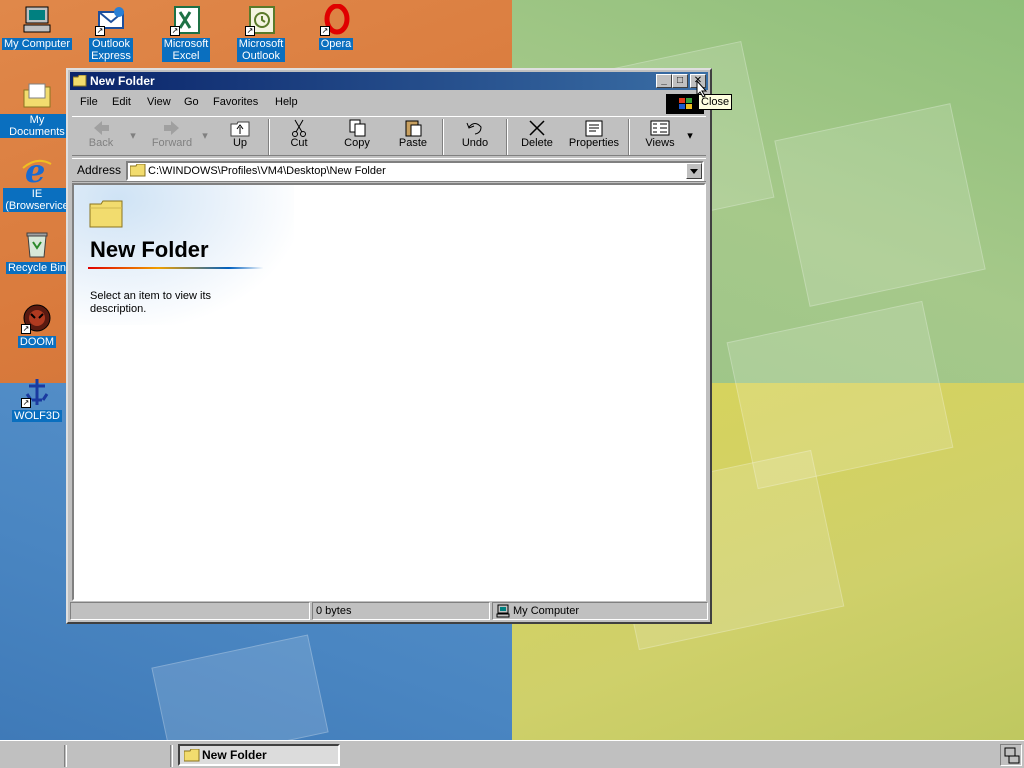 The width and height of the screenshot is (1024, 768). What do you see at coordinates (89, 102) in the screenshot?
I see `menu-file: File` at bounding box center [89, 102].